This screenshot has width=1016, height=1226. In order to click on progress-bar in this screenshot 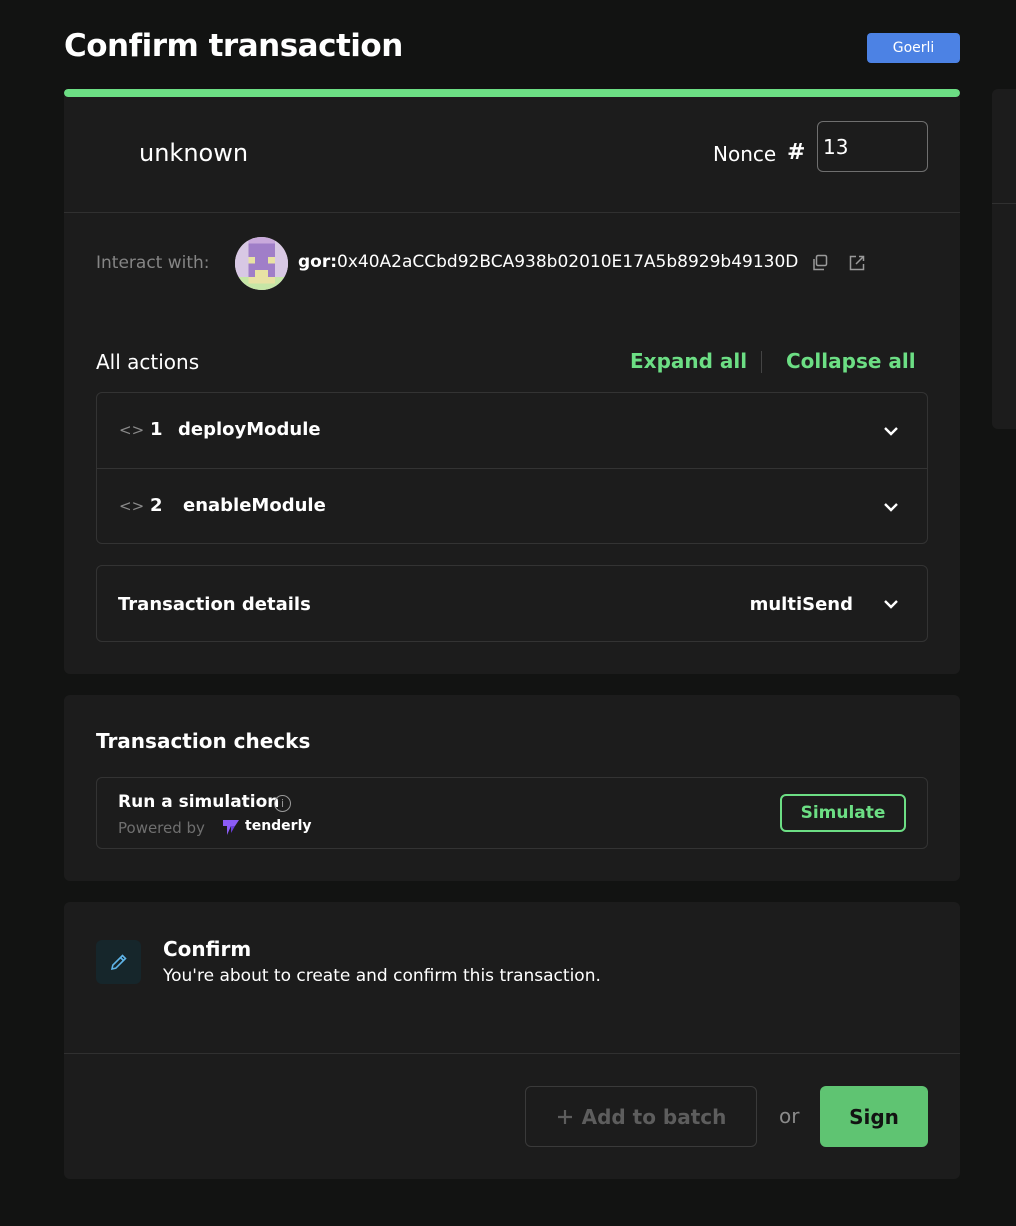, I will do `click(512, 93)`.